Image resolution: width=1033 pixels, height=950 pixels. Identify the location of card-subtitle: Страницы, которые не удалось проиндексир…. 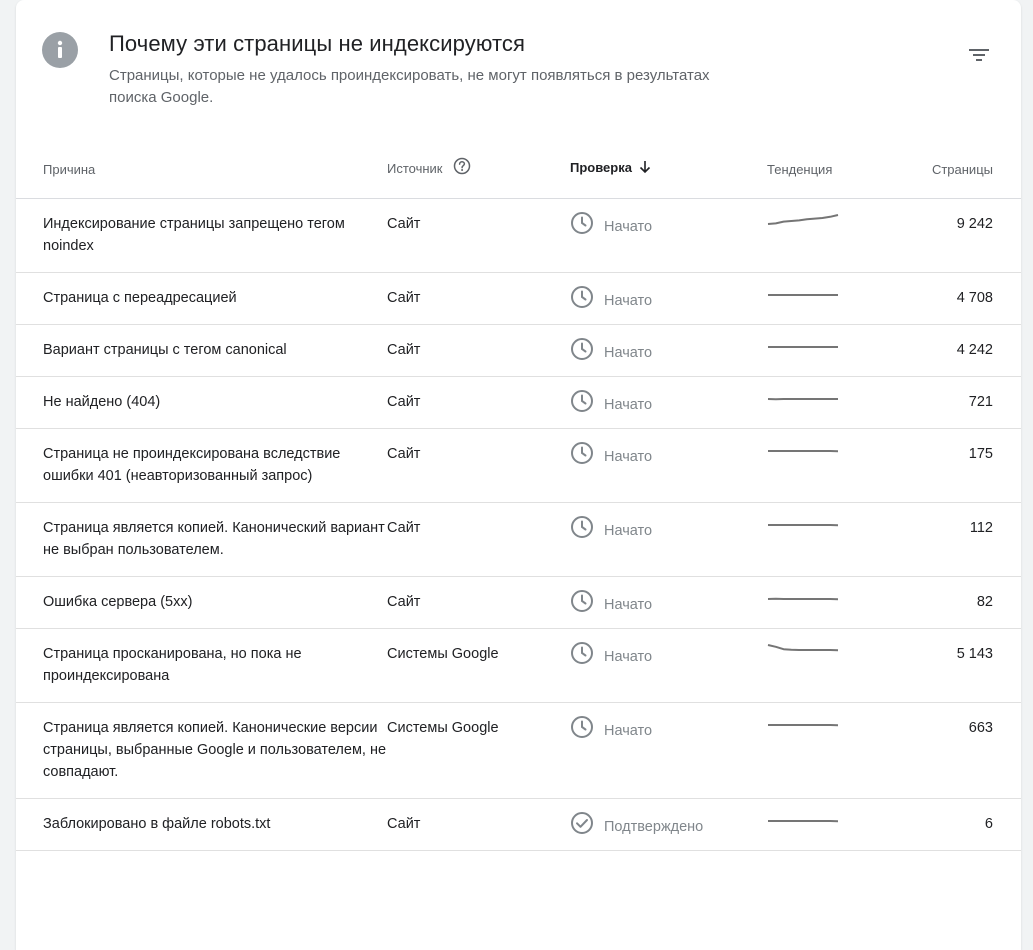
(409, 86).